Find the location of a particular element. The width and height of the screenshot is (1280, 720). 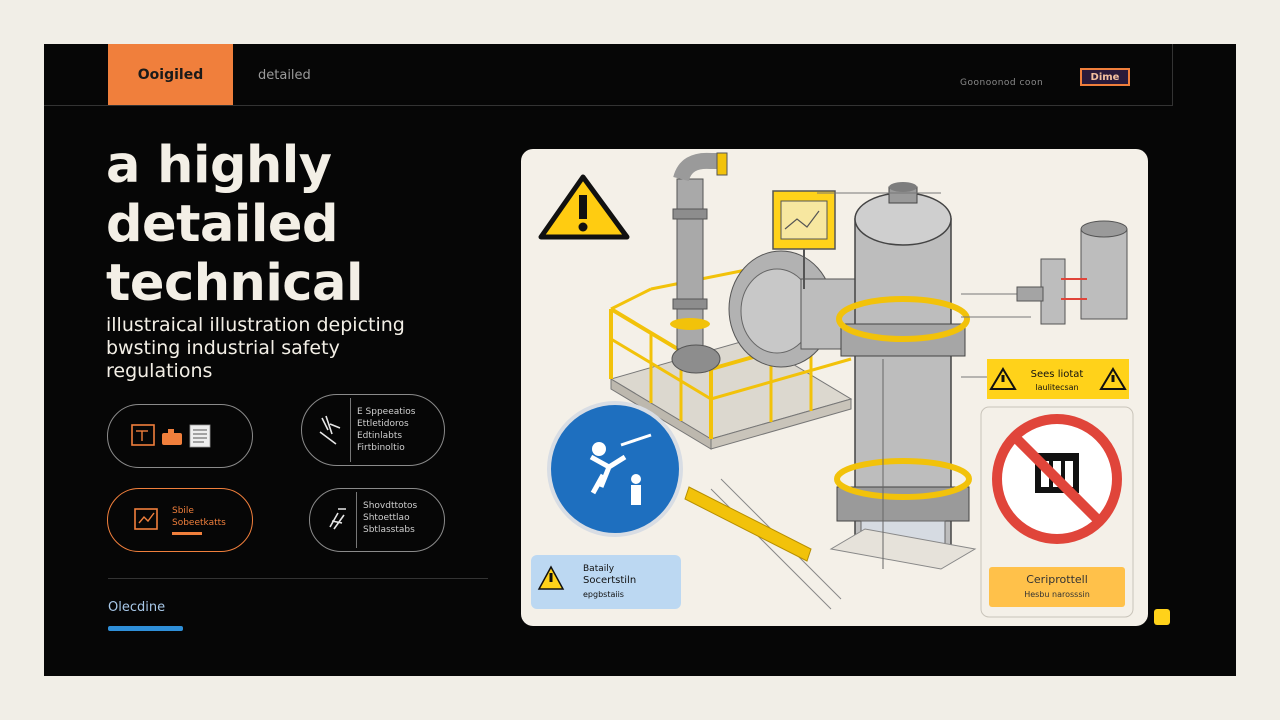

subtitle-line-3: regulations is located at coordinates (159, 371).